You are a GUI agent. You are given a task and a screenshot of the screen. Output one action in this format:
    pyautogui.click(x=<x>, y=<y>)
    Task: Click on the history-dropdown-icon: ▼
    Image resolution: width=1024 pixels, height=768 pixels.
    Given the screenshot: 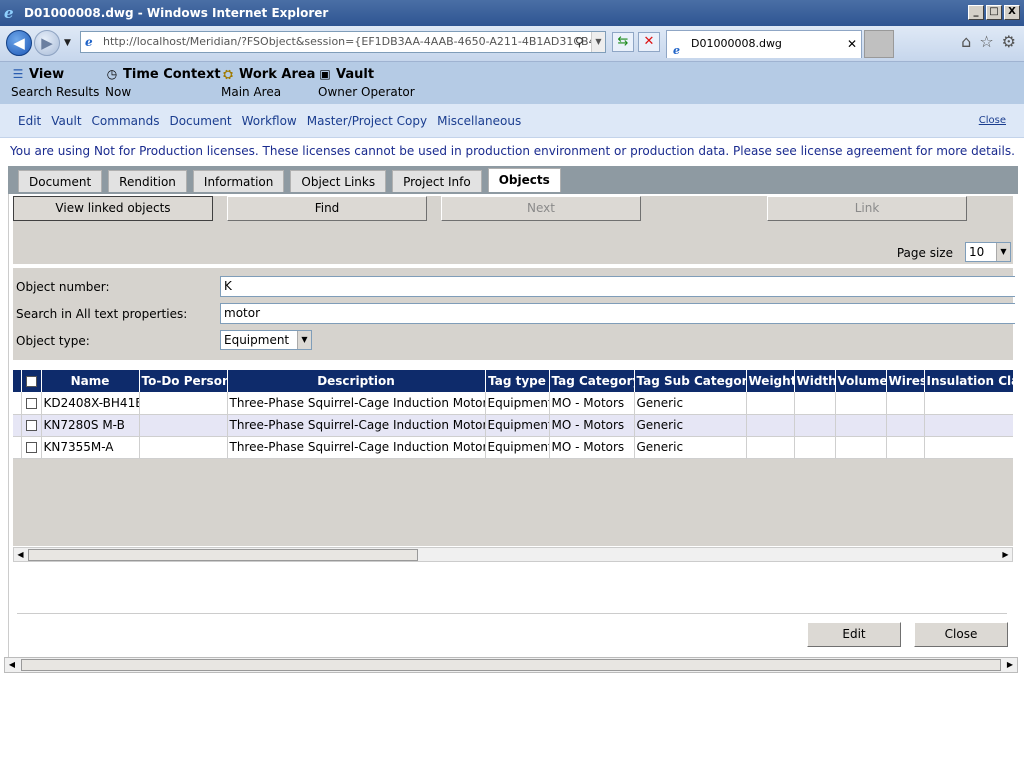 What is the action you would take?
    pyautogui.click(x=67, y=43)
    